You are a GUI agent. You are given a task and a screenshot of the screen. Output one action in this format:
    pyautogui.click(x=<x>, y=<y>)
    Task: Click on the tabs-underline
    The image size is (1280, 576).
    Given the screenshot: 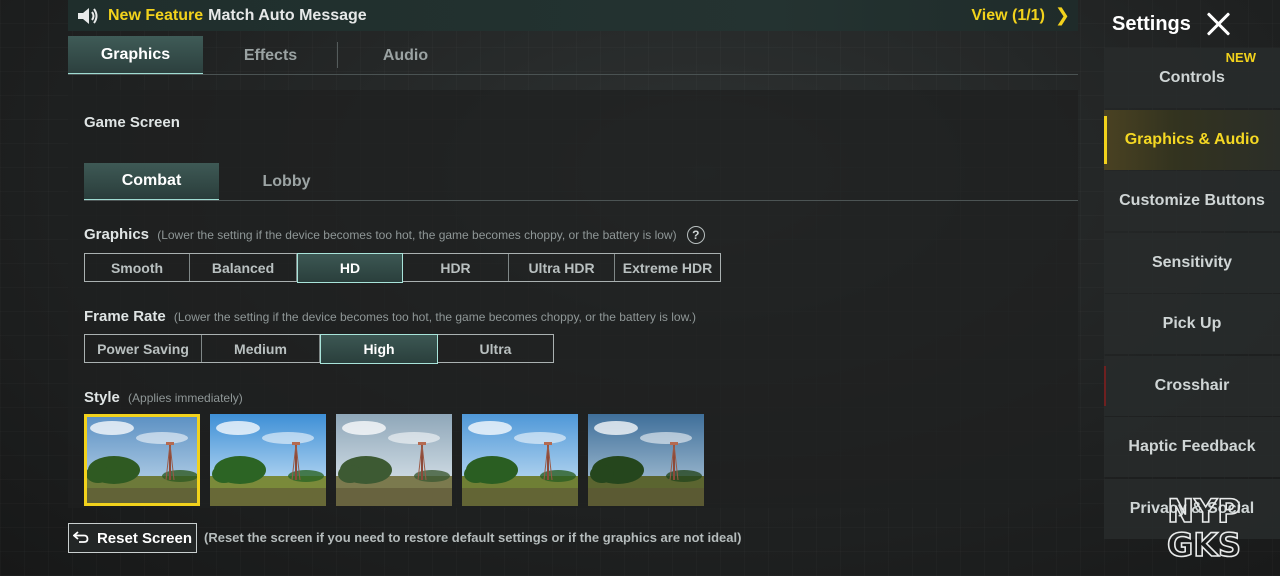 What is the action you would take?
    pyautogui.click(x=573, y=74)
    